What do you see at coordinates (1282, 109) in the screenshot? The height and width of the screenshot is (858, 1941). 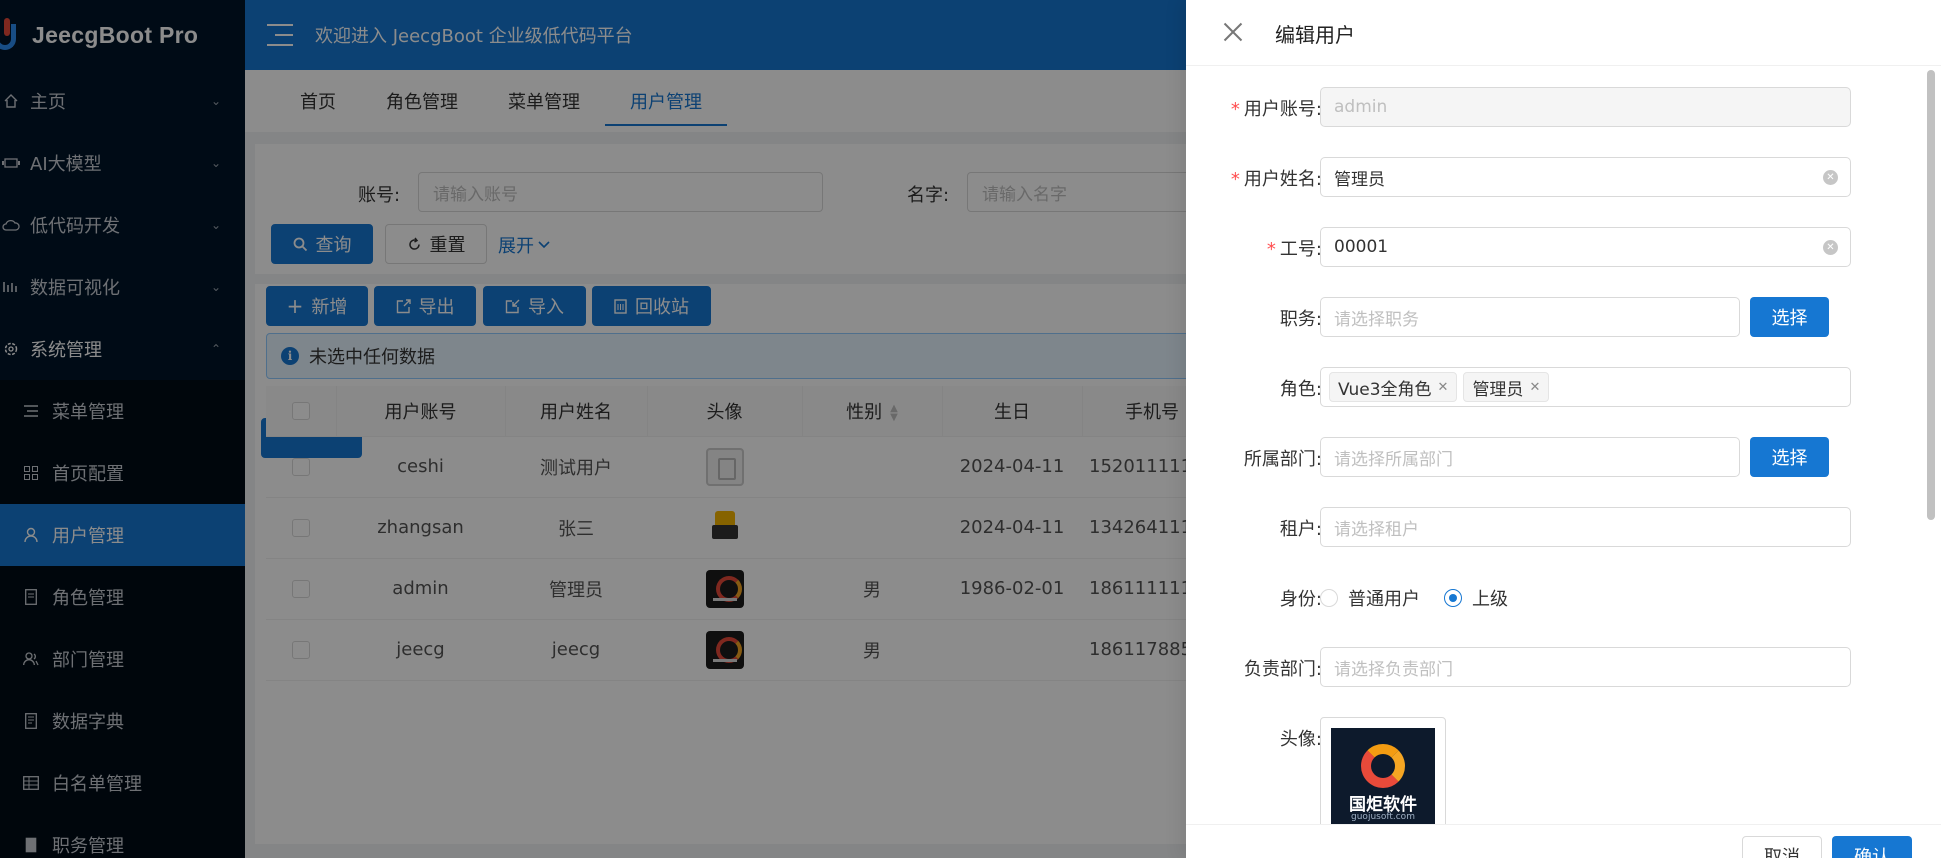 I see `account-label-text: 用户账号:` at bounding box center [1282, 109].